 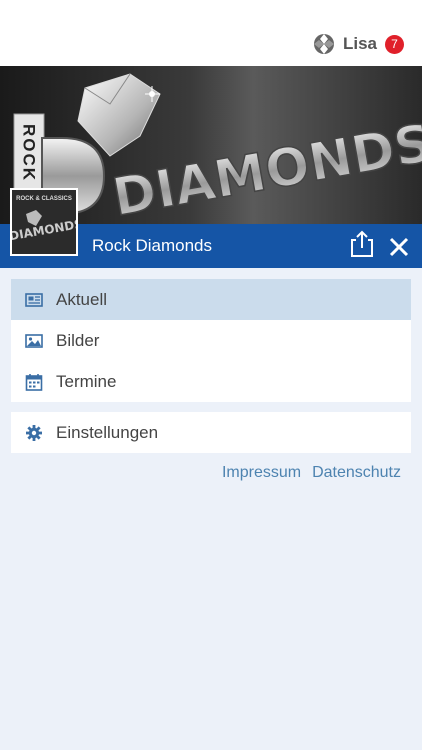 I want to click on close-icon, so click(x=399, y=247).